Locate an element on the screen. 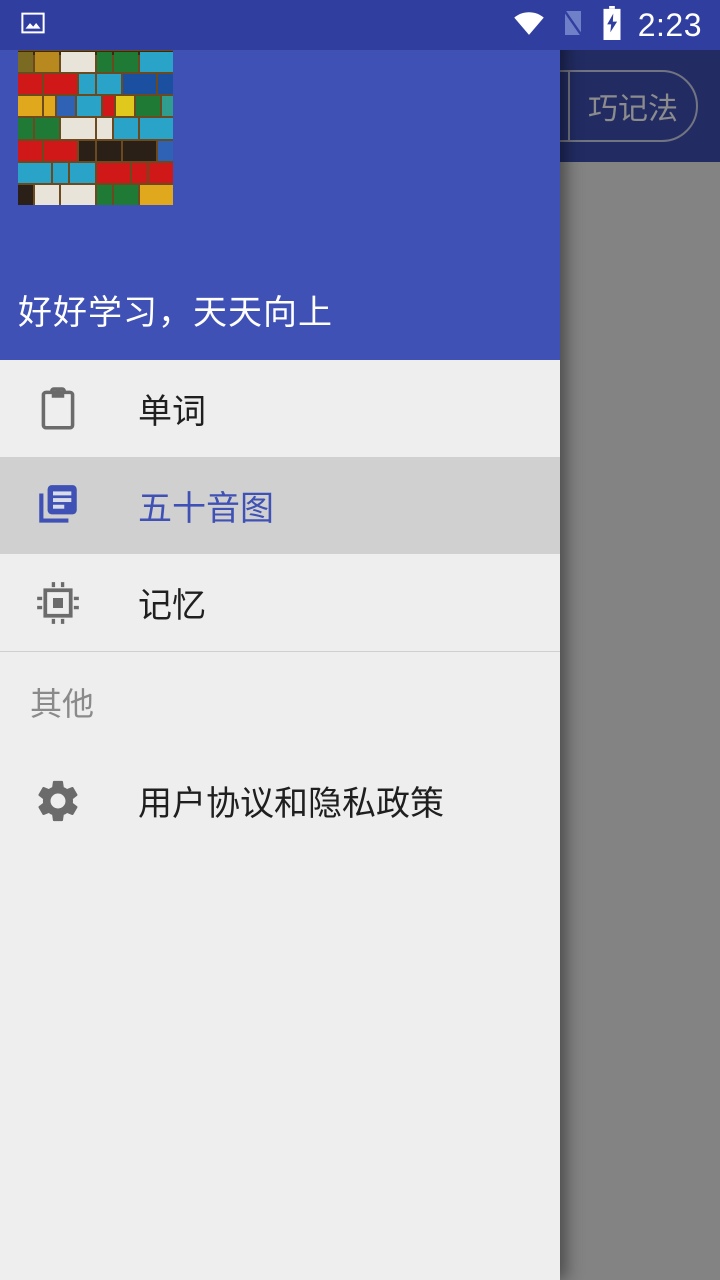 The height and width of the screenshot is (1280, 720). brick-wall-avatar is located at coordinates (95, 127).